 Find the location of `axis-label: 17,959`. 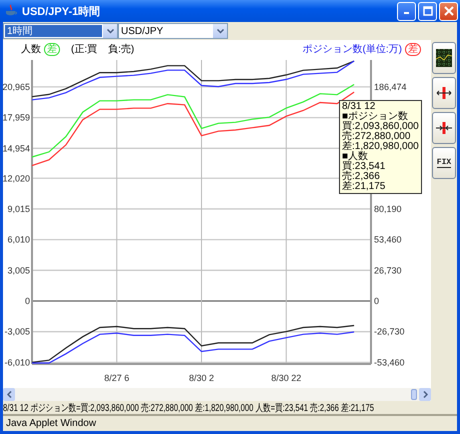

axis-label: 17,959 is located at coordinates (16, 117).